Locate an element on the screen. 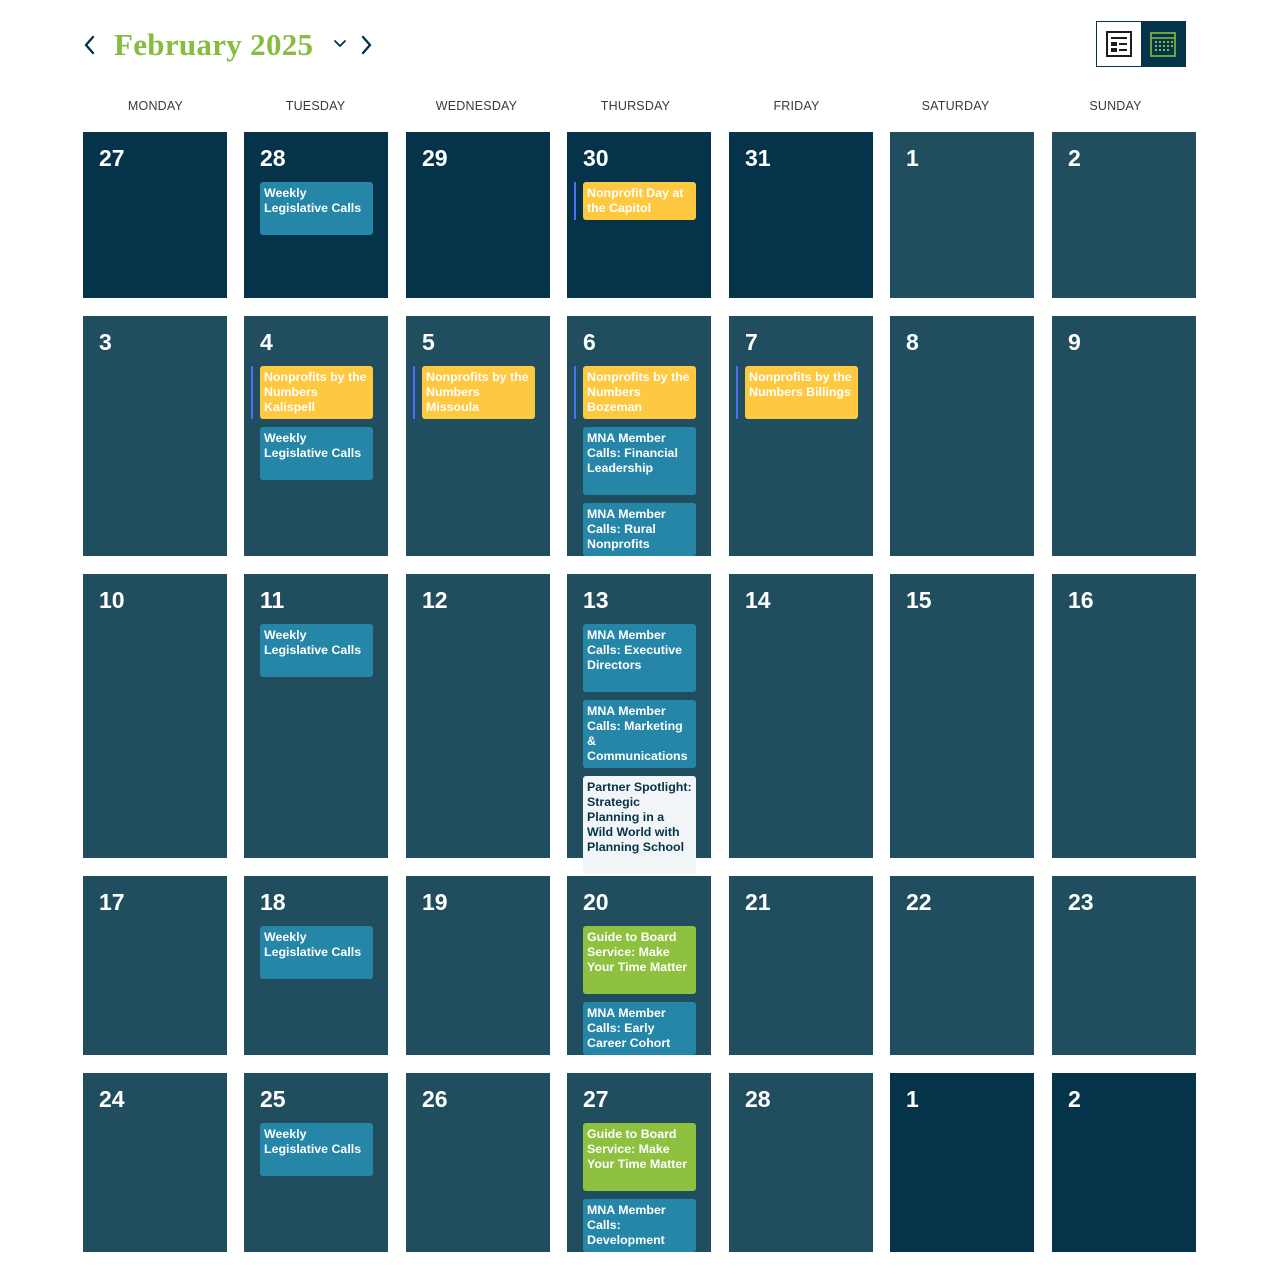  day-cell: 9 is located at coordinates (1124, 436).